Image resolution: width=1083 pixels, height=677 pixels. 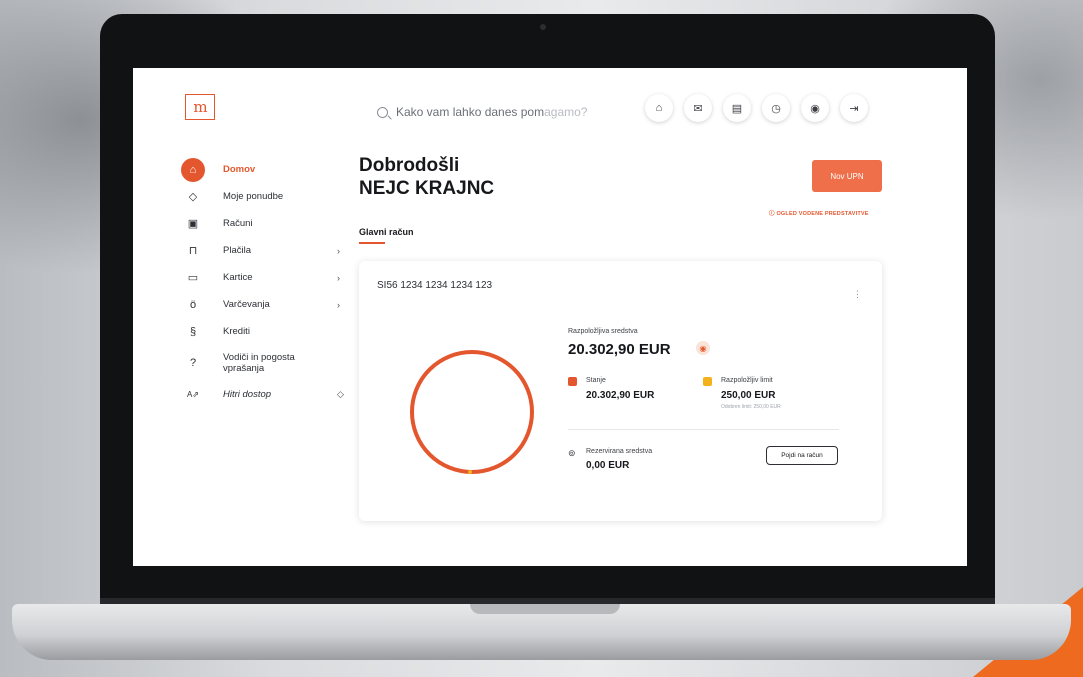 What do you see at coordinates (572, 381) in the screenshot?
I see `balance-icon` at bounding box center [572, 381].